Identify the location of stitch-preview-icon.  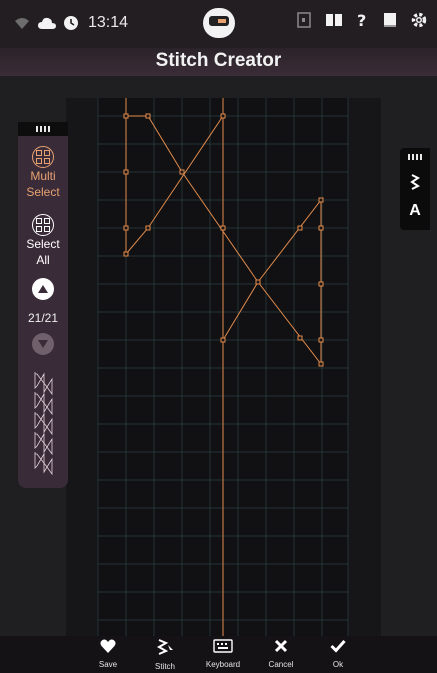
(43, 424).